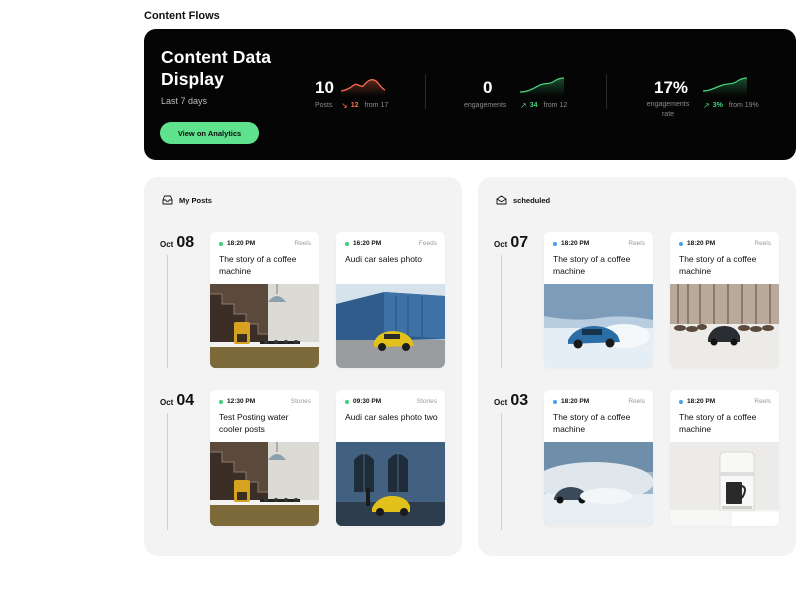 Image resolution: width=810 pixels, height=600 pixels. Describe the element at coordinates (177, 243) in the screenshot. I see `date-label: Oct 08` at that location.